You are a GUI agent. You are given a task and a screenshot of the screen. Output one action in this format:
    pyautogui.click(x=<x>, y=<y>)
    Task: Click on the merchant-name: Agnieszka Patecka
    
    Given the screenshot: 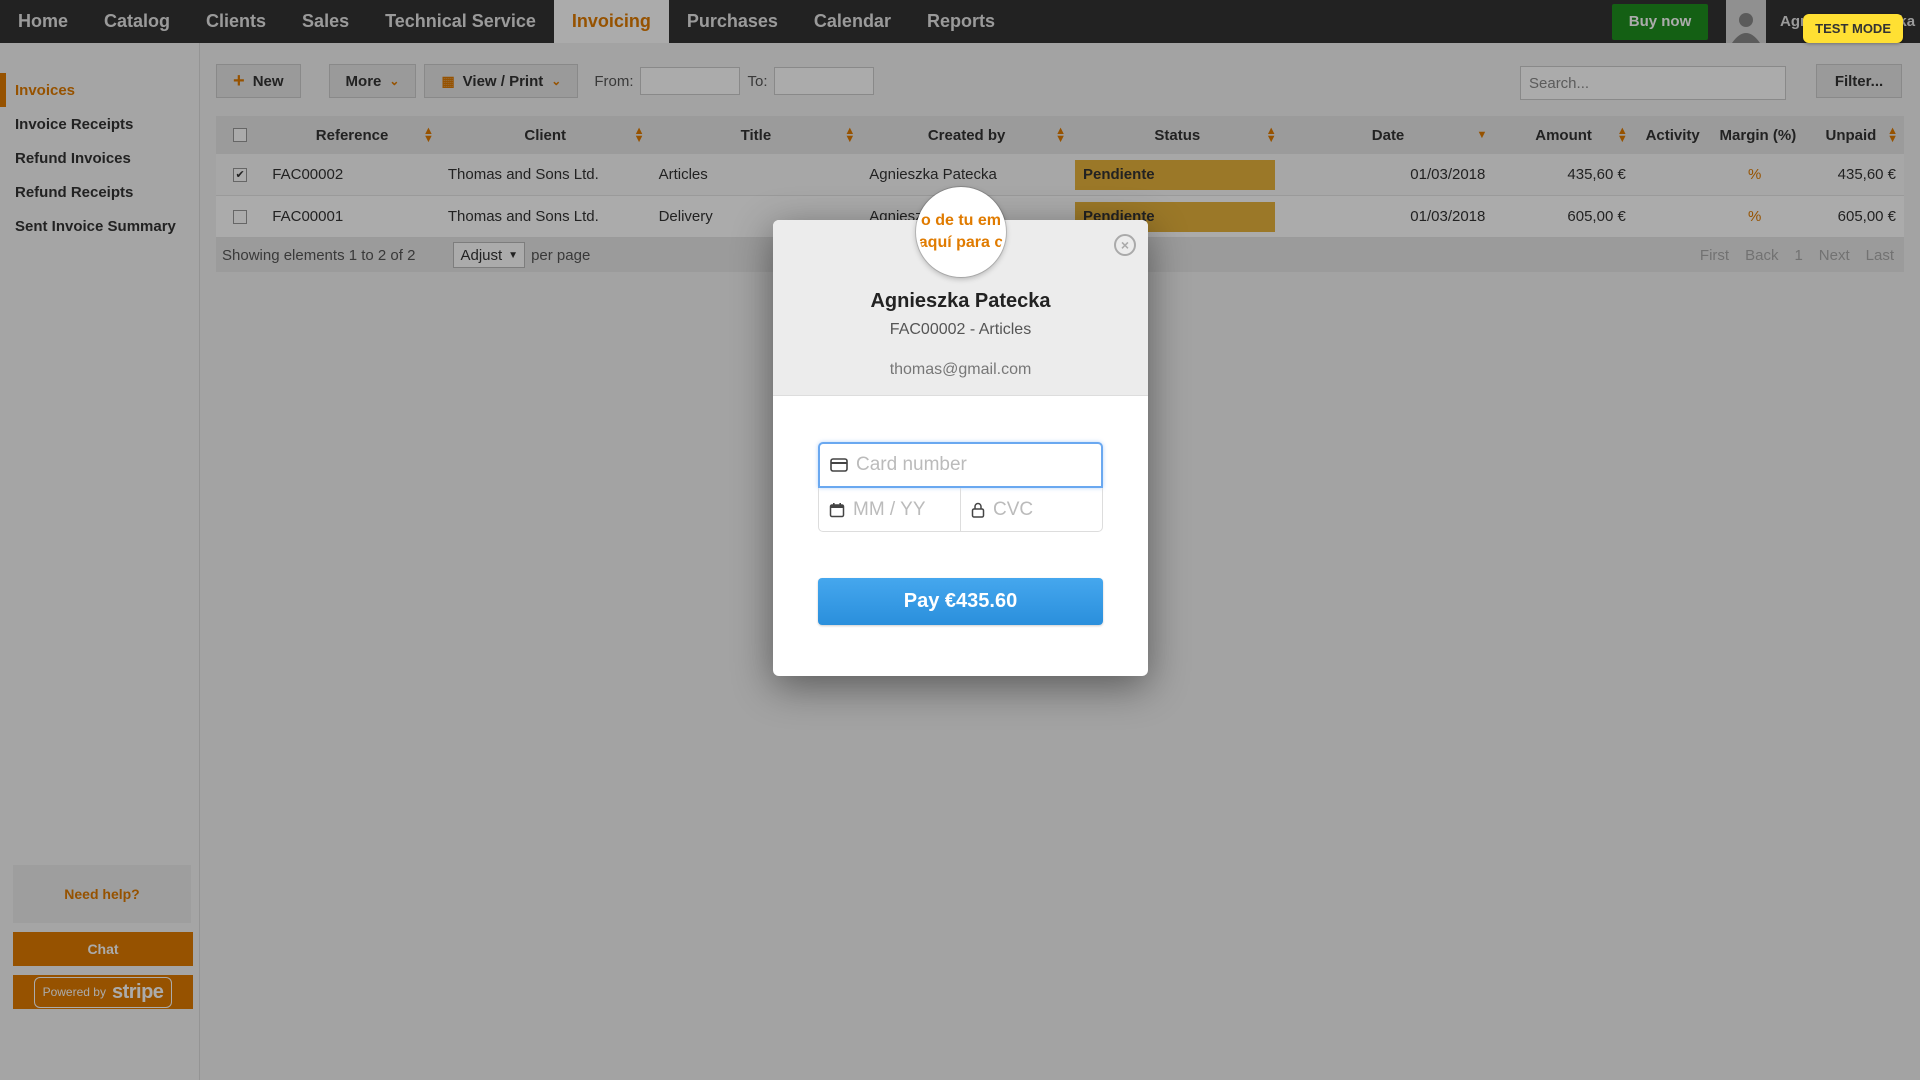 What is the action you would take?
    pyautogui.click(x=960, y=301)
    